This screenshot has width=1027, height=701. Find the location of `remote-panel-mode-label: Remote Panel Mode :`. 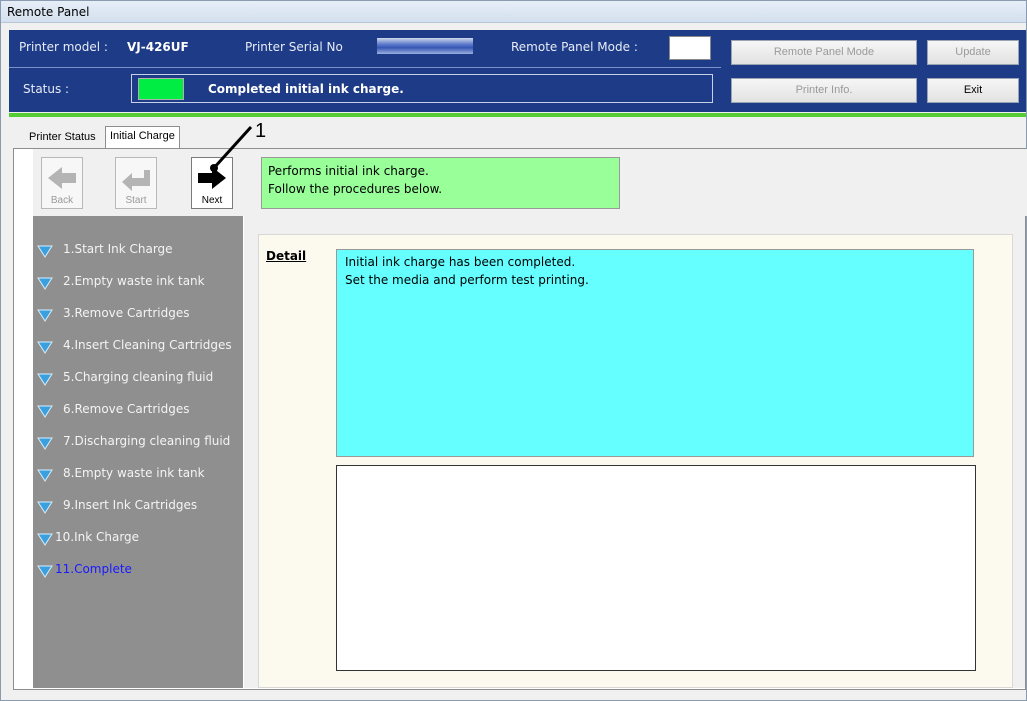

remote-panel-mode-label: Remote Panel Mode : is located at coordinates (574, 47).